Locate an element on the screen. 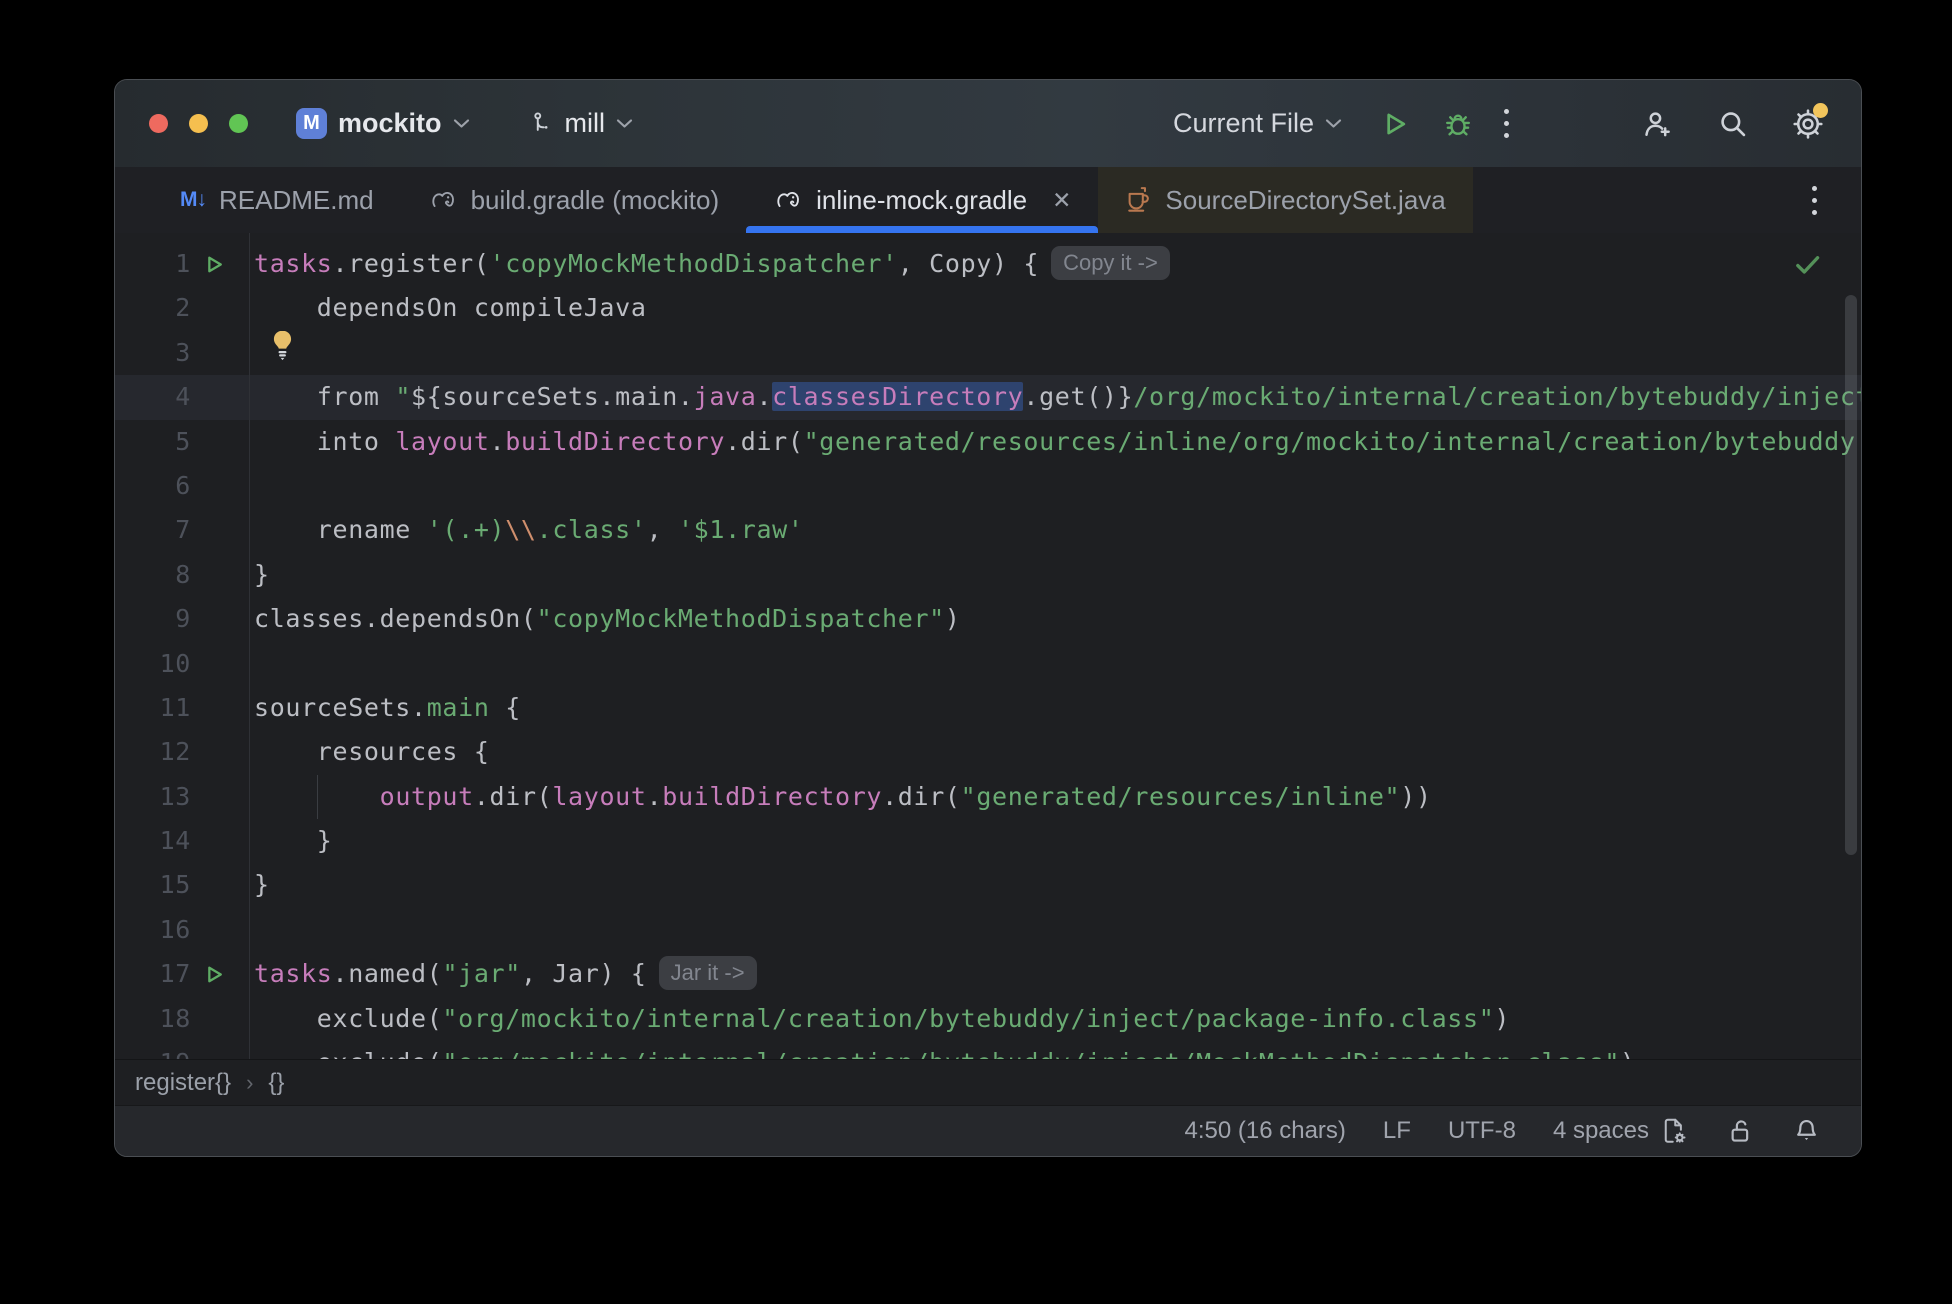  code-line-6: 6 is located at coordinates (988, 486).